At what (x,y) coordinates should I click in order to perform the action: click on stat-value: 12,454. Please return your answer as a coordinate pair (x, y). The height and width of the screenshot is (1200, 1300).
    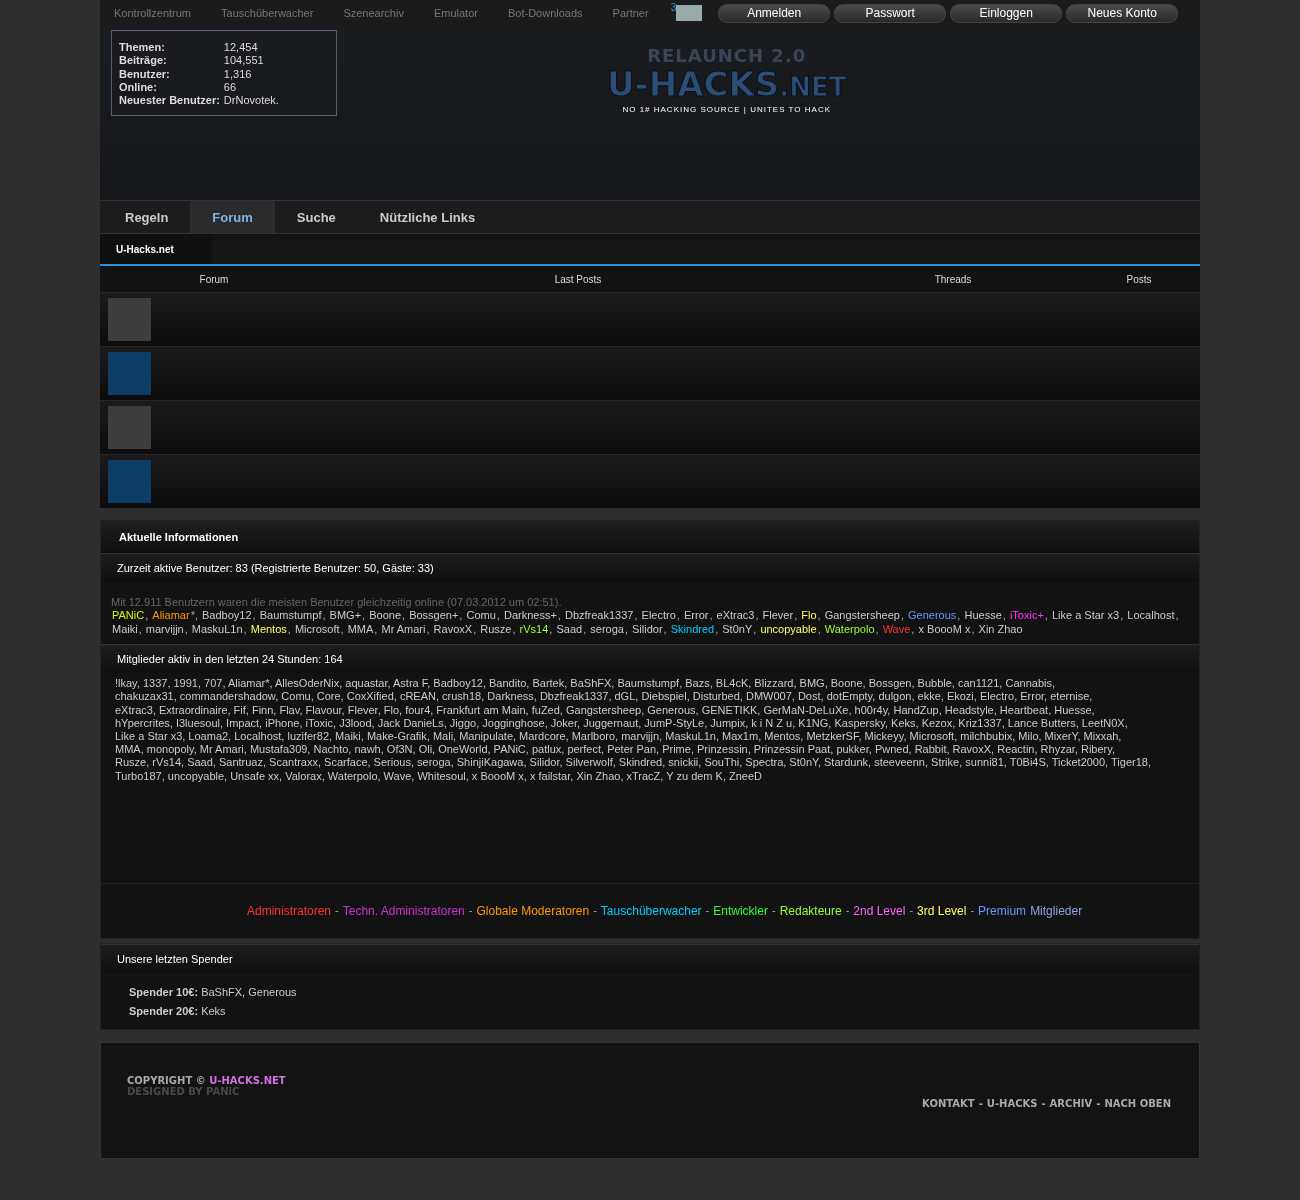
    Looking at the image, I should click on (241, 48).